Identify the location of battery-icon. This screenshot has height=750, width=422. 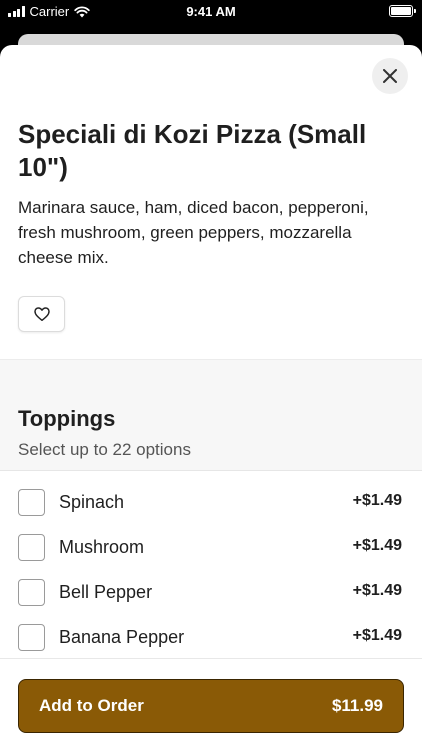
(402, 11).